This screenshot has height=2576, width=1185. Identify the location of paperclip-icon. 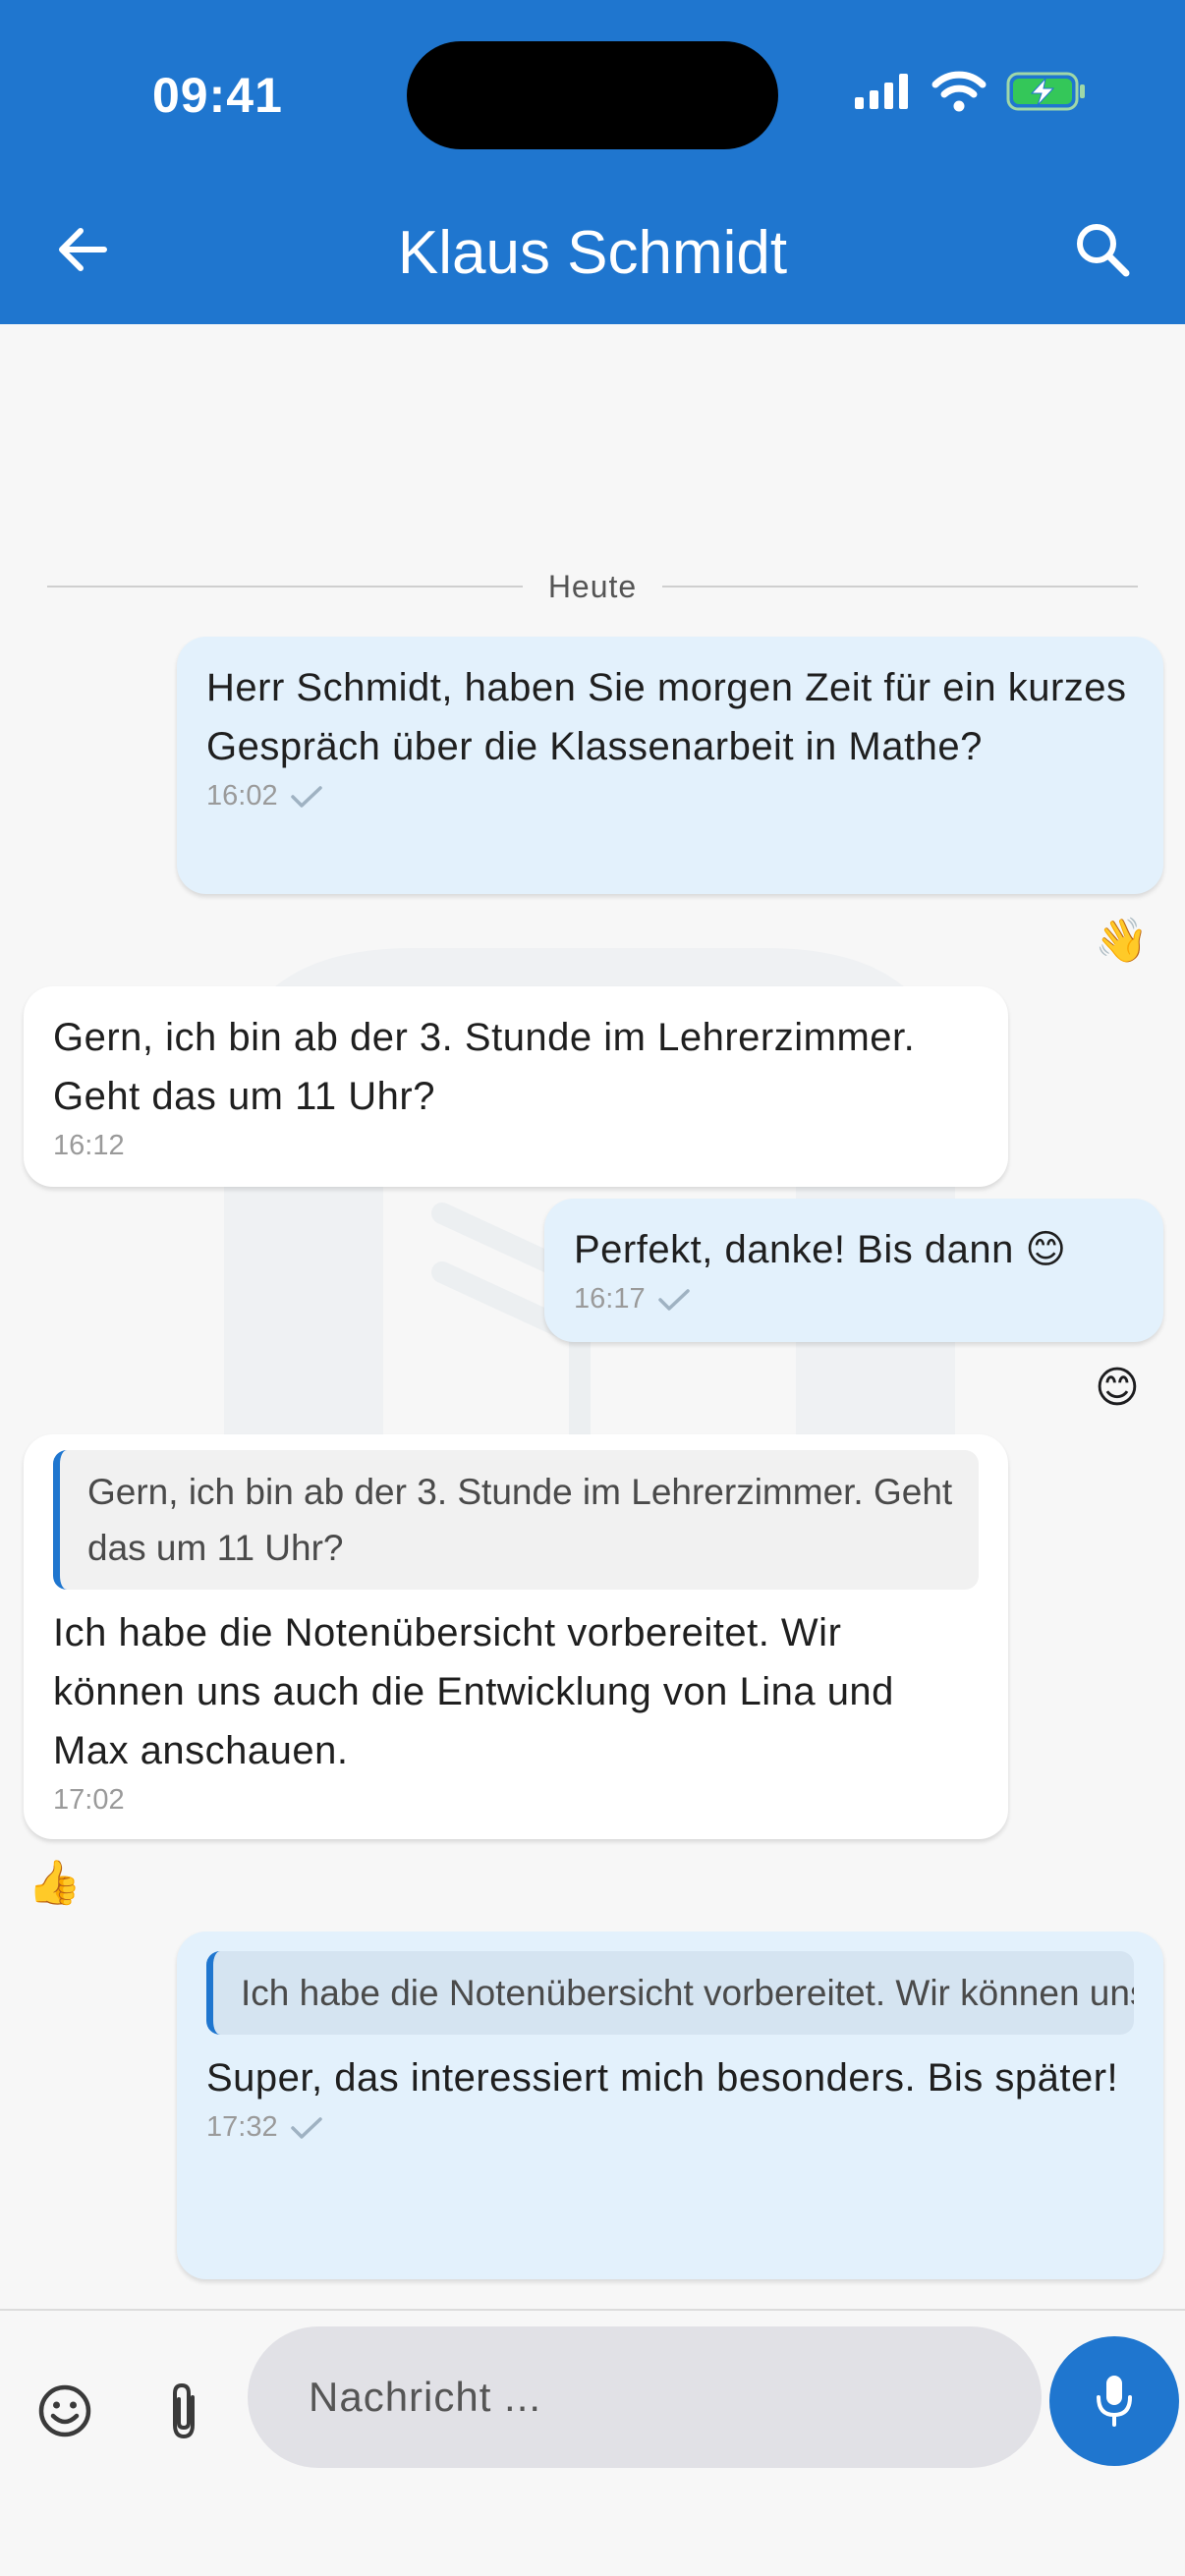
(184, 2410).